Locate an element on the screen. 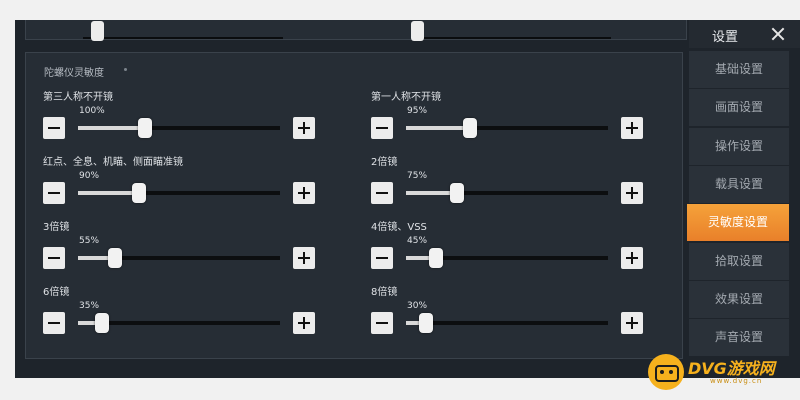 Image resolution: width=800 pixels, height=400 pixels. sensitivity-slider: 第三人称不开镜 100% is located at coordinates (193, 118).